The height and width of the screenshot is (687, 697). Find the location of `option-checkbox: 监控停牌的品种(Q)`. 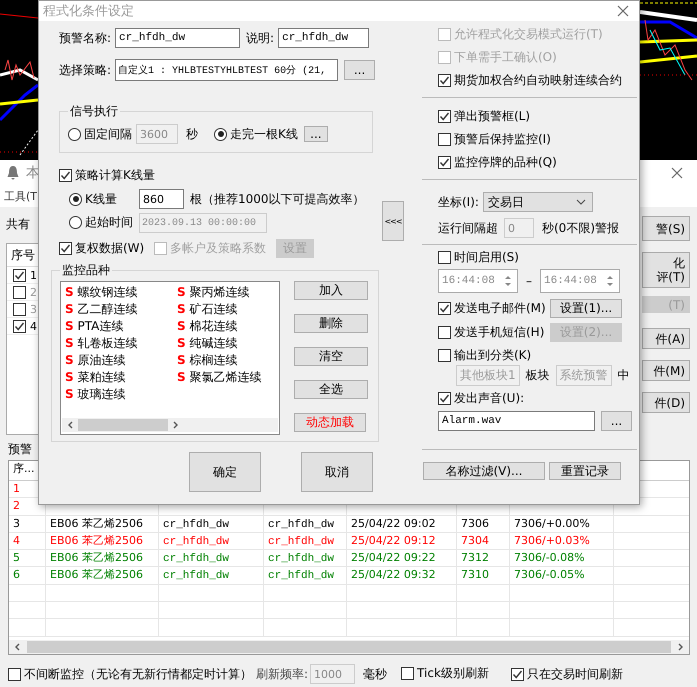

option-checkbox: 监控停牌的品种(Q) is located at coordinates (537, 162).